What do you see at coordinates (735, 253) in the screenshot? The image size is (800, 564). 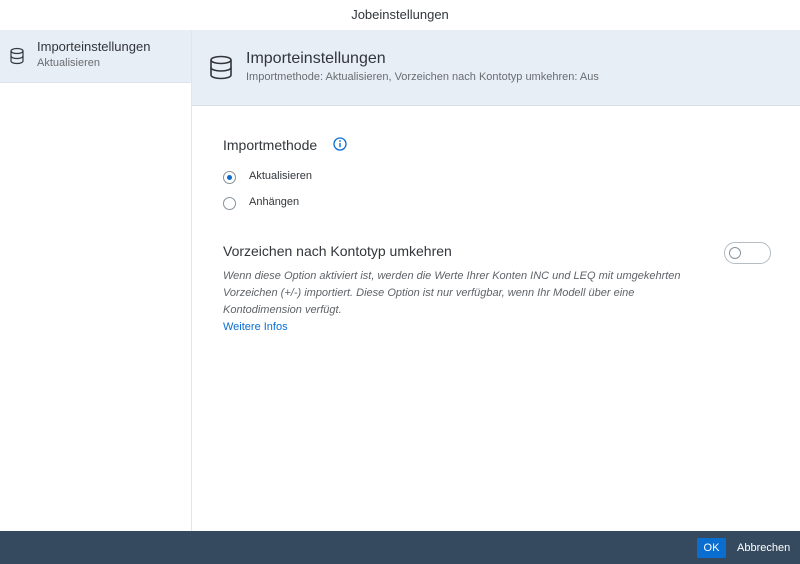 I see `toggle-knob` at bounding box center [735, 253].